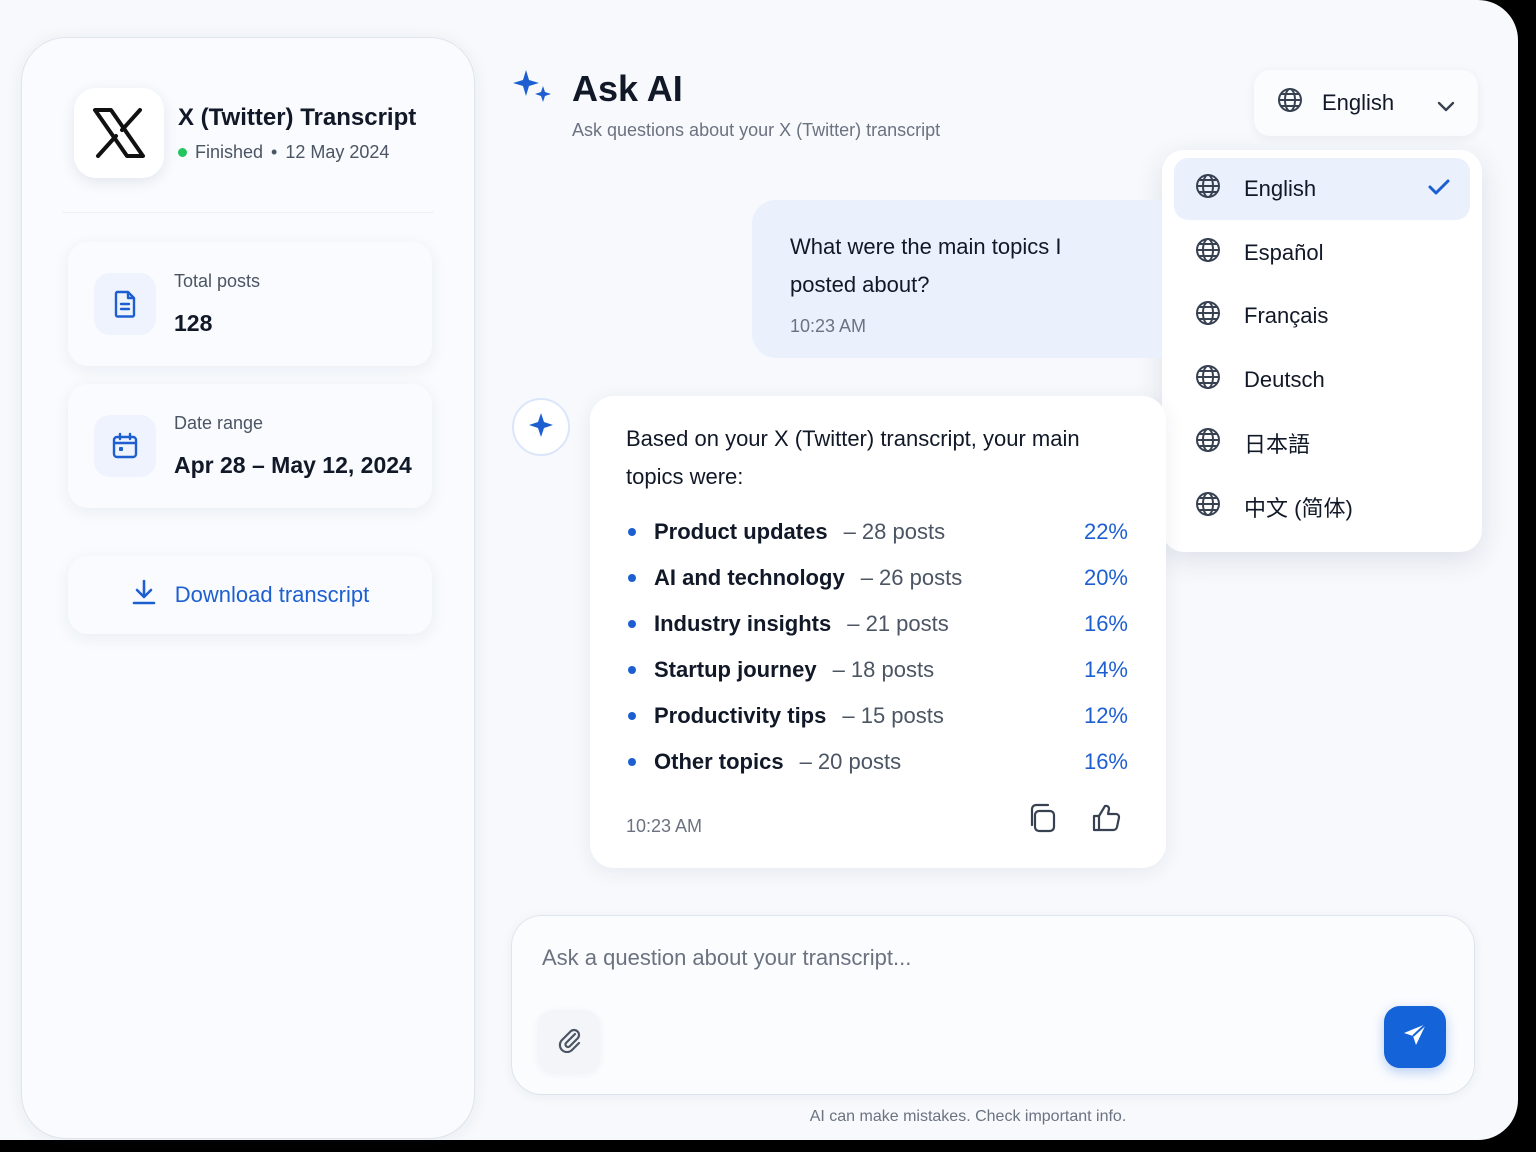  I want to click on user-message-time: 10:23 AM, so click(828, 326).